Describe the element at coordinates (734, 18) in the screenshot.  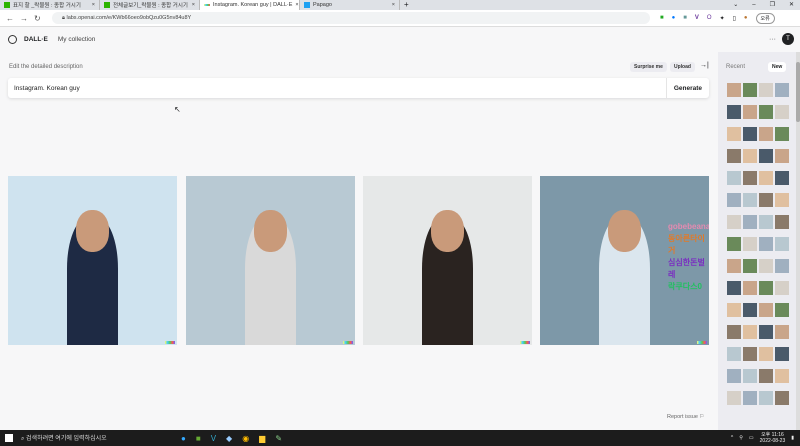
I see `sidepanel-icon: ▯` at that location.